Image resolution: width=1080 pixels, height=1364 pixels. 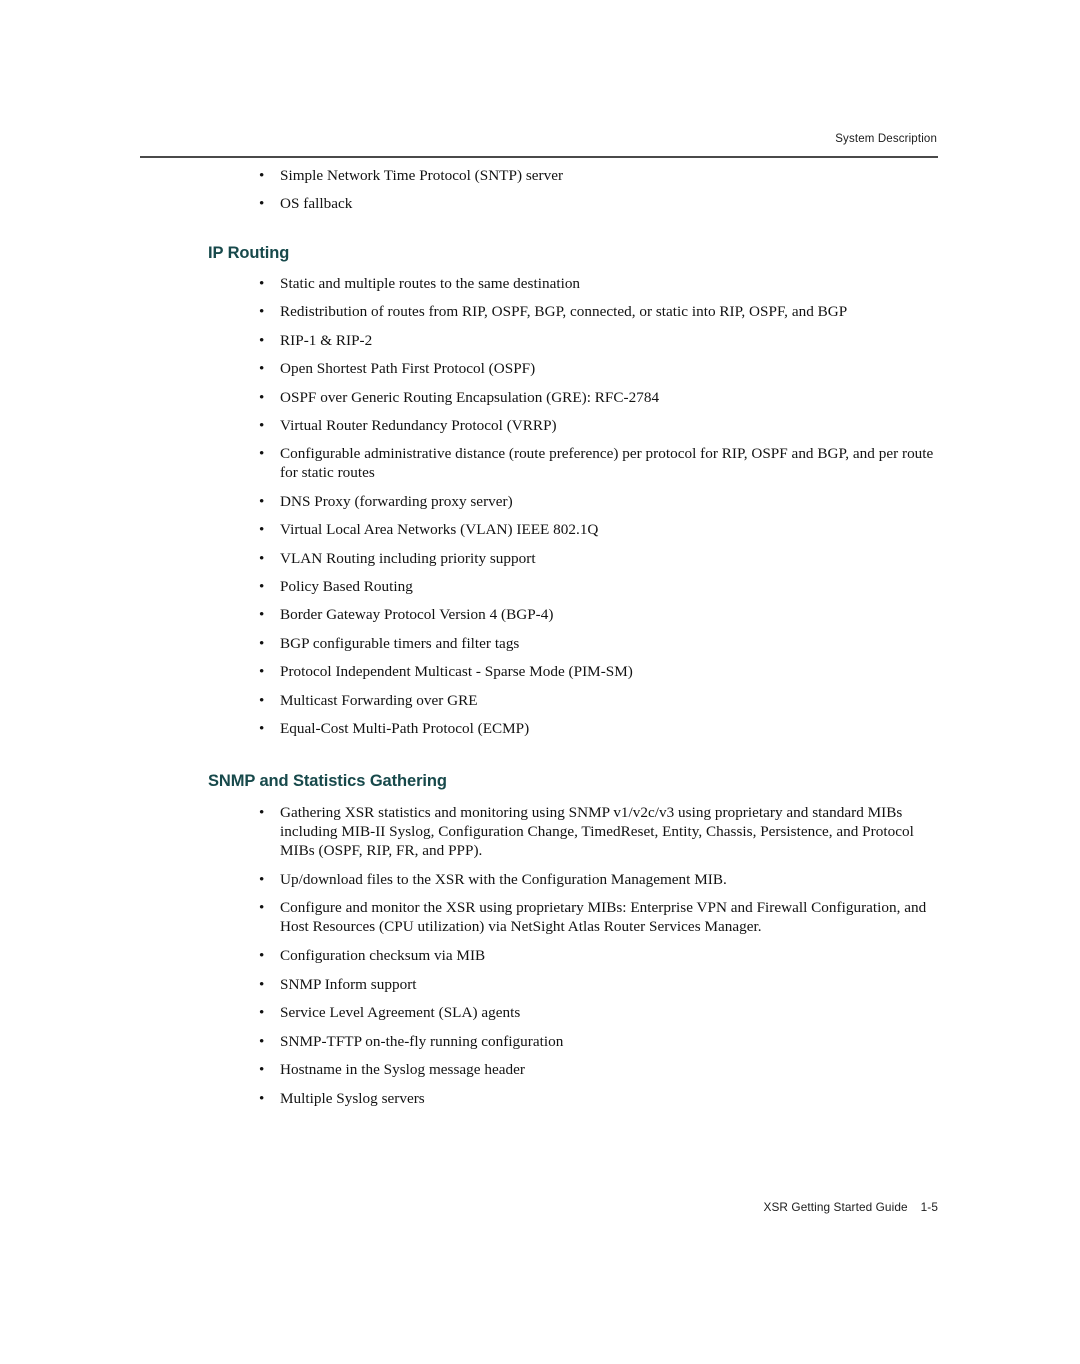 What do you see at coordinates (604, 586) in the screenshot?
I see `list-item: • Policy Based Routing` at bounding box center [604, 586].